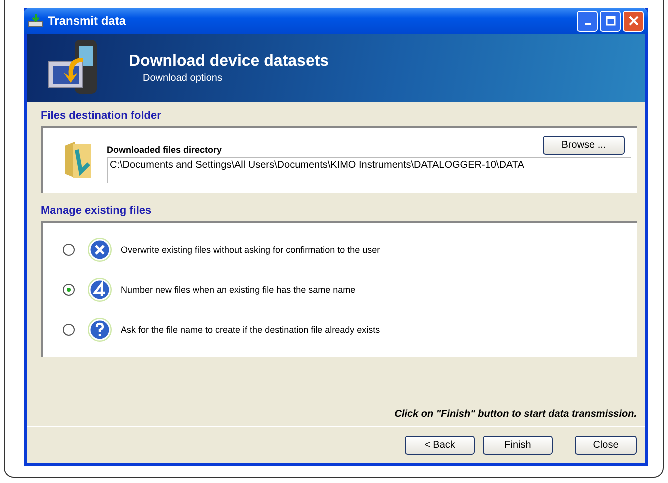 The image size is (668, 483). What do you see at coordinates (250, 330) in the screenshot?
I see `option-label: Ask for the file name to create if the destination file already exists` at bounding box center [250, 330].